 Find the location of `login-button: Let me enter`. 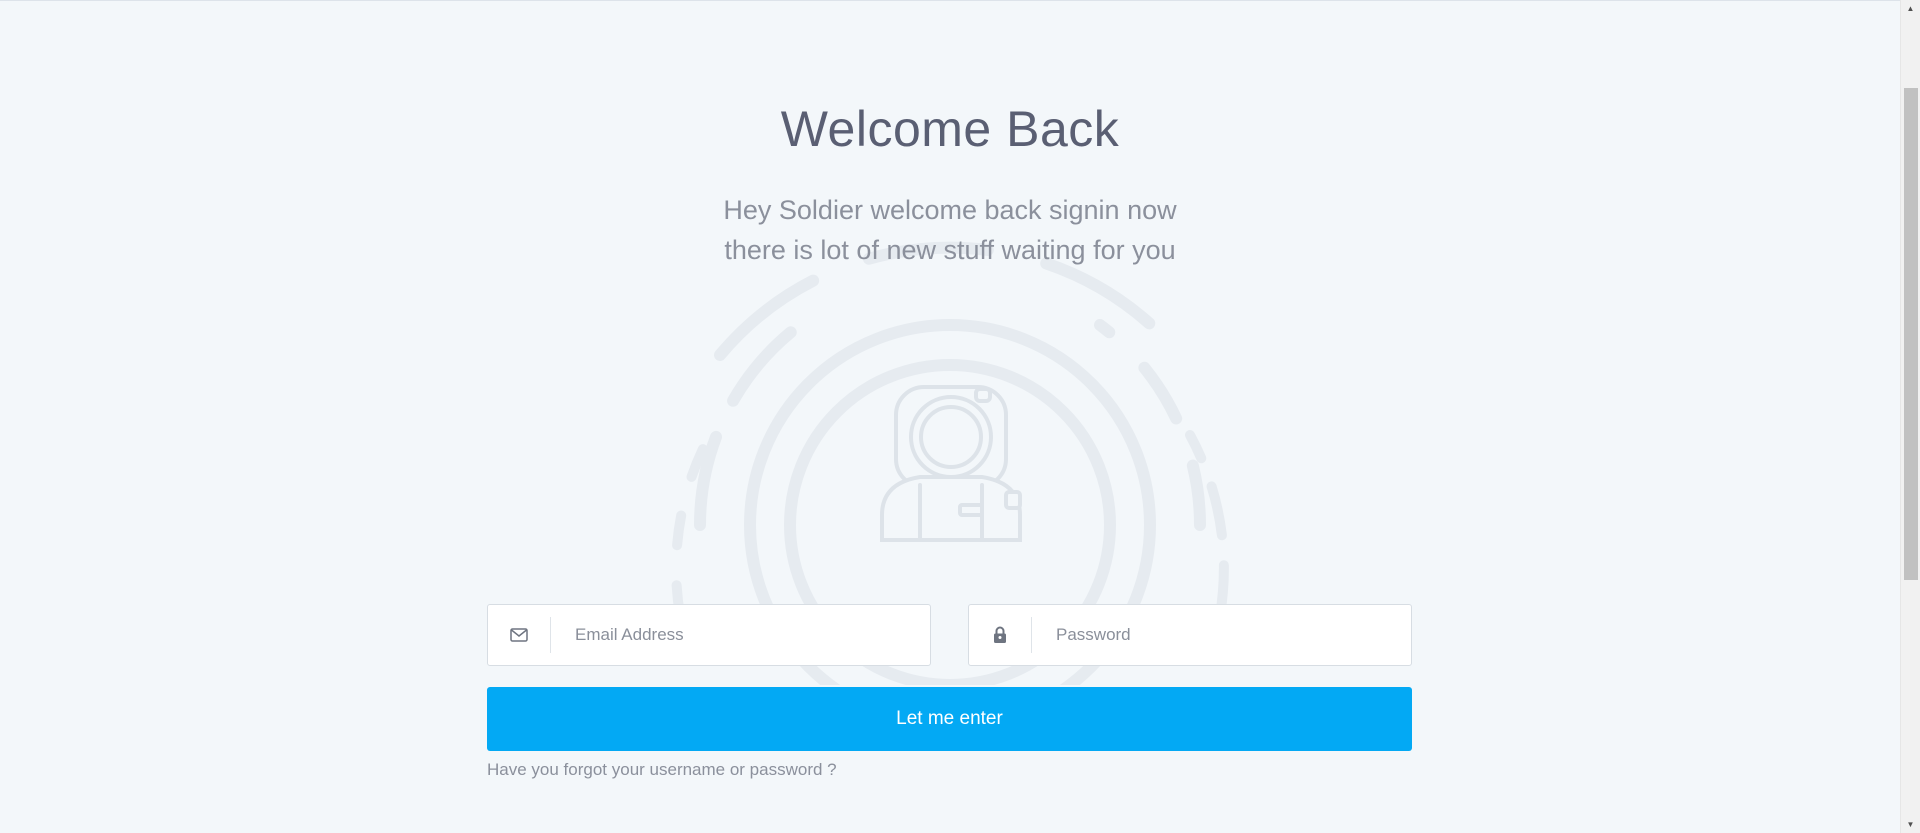

login-button: Let me enter is located at coordinates (949, 719).